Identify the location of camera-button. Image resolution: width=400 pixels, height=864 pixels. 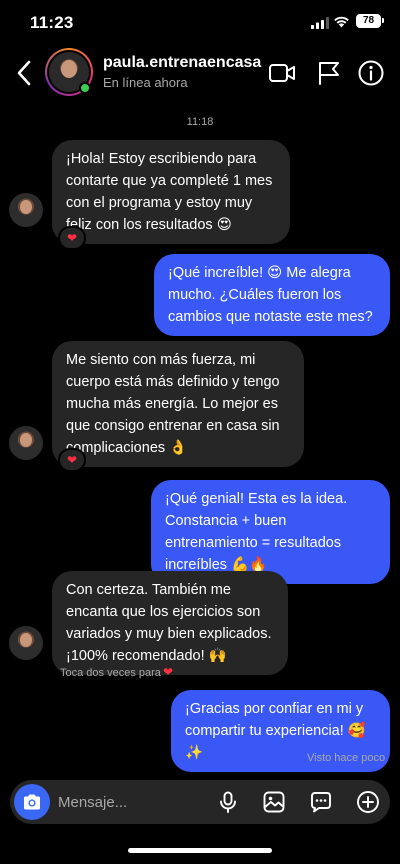
(32, 802).